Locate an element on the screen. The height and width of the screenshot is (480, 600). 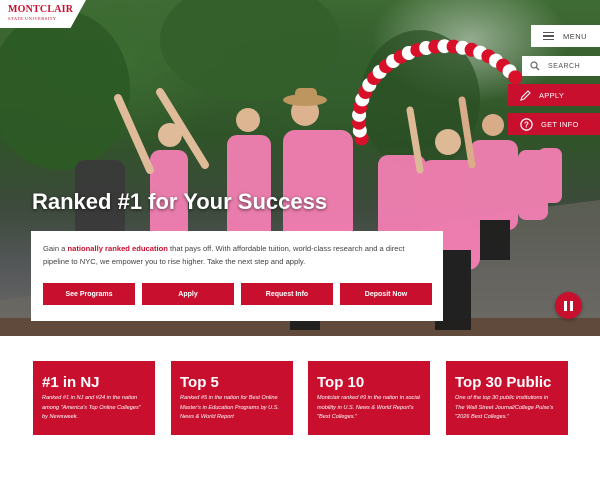
menu-button: MENU is located at coordinates (565, 36).